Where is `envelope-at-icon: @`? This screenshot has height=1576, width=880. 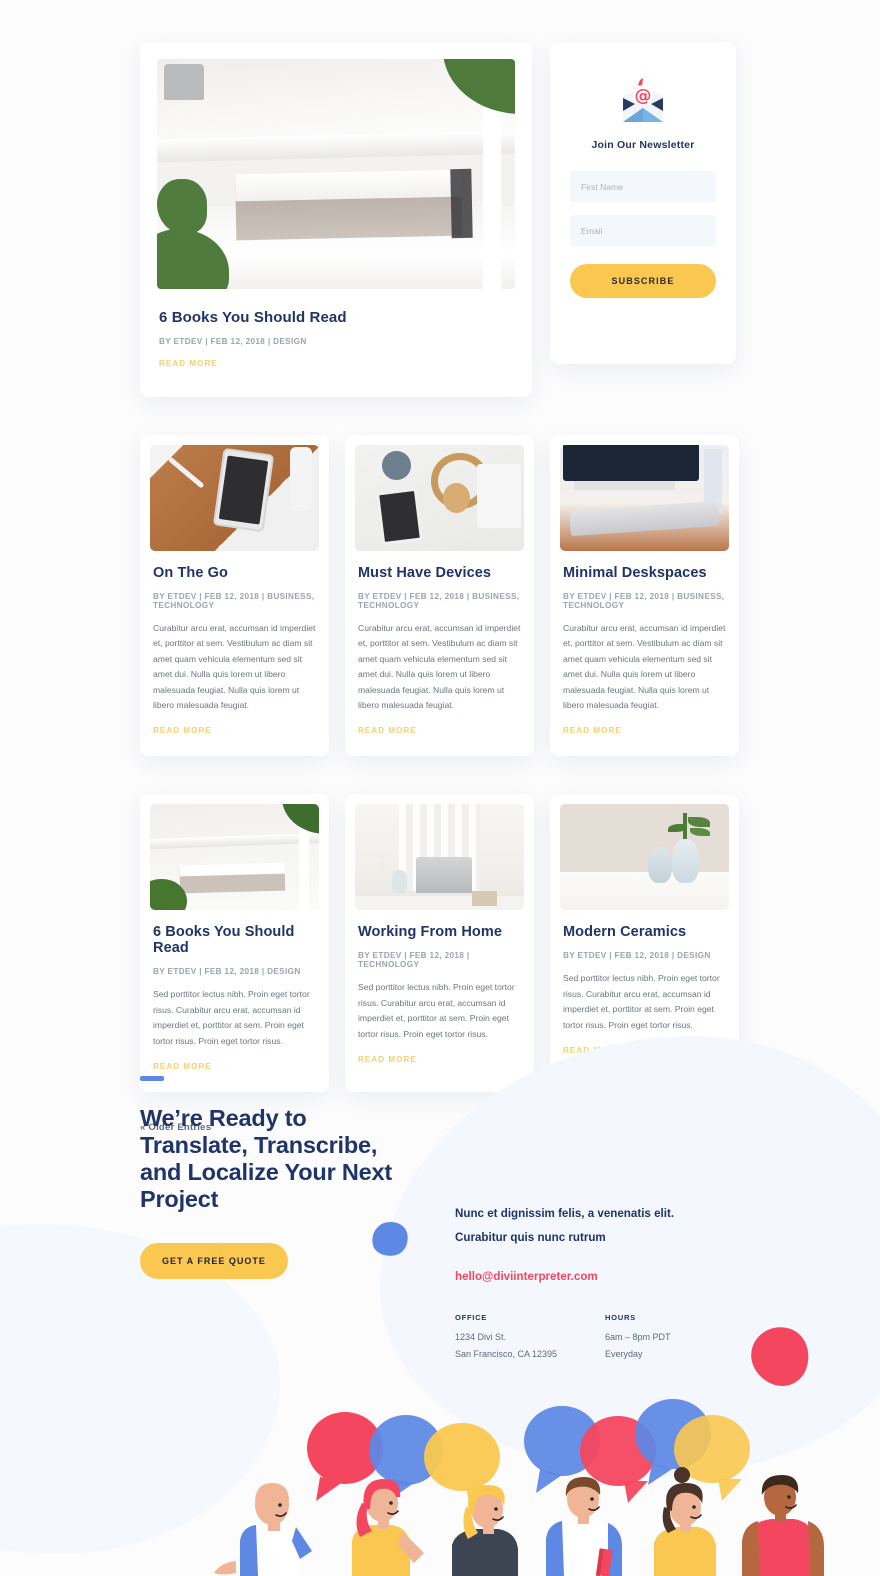
envelope-at-icon: @ is located at coordinates (643, 96).